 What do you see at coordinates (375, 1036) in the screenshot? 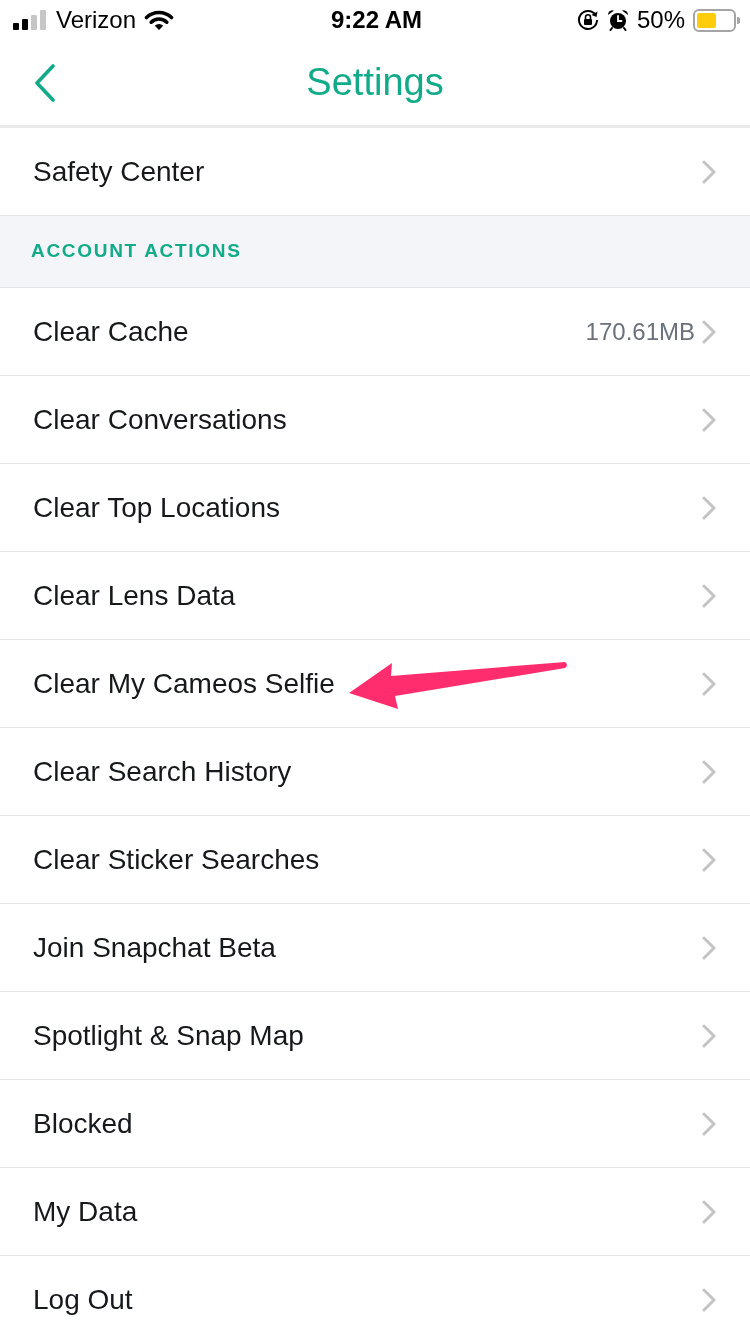
I see `settings-row: Spotlight & Snap Map` at bounding box center [375, 1036].